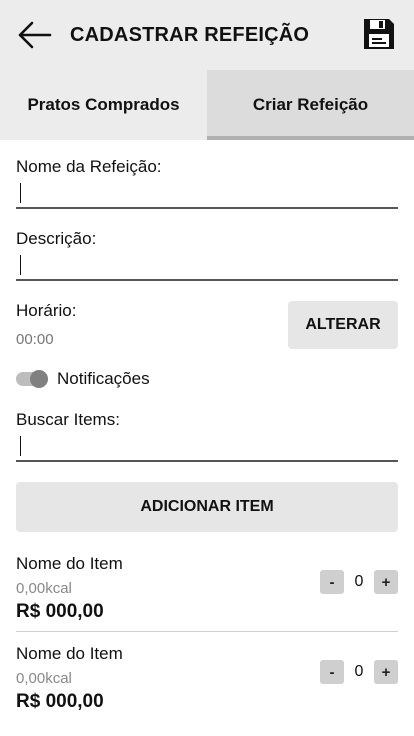 The image size is (414, 736). I want to click on back-arrow-icon, so click(34, 35).